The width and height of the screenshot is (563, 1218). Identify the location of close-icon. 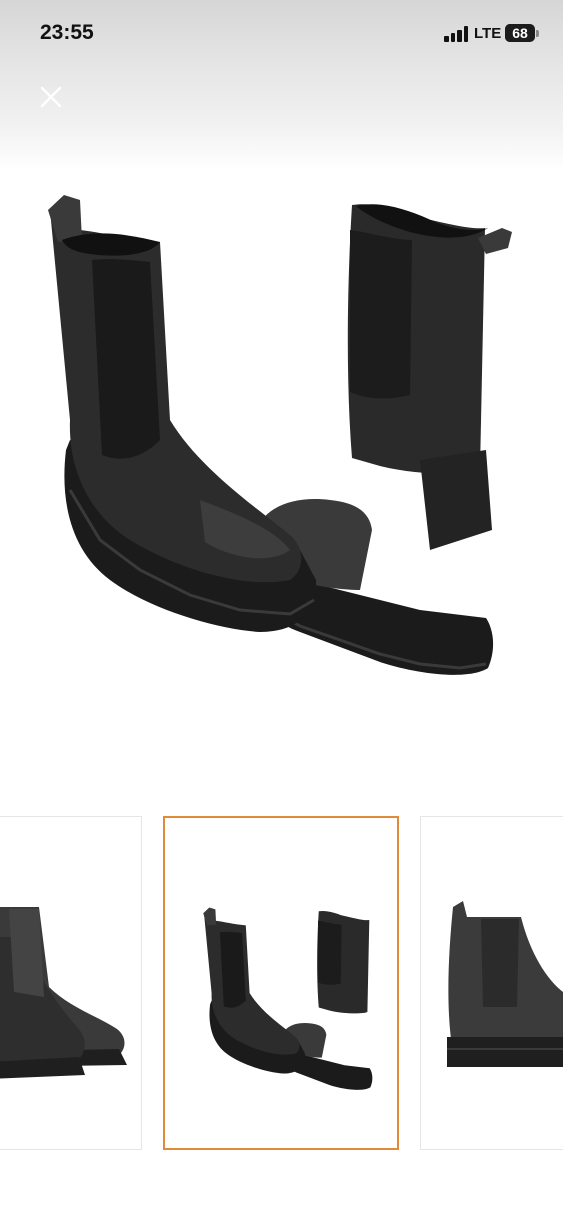
(51, 97).